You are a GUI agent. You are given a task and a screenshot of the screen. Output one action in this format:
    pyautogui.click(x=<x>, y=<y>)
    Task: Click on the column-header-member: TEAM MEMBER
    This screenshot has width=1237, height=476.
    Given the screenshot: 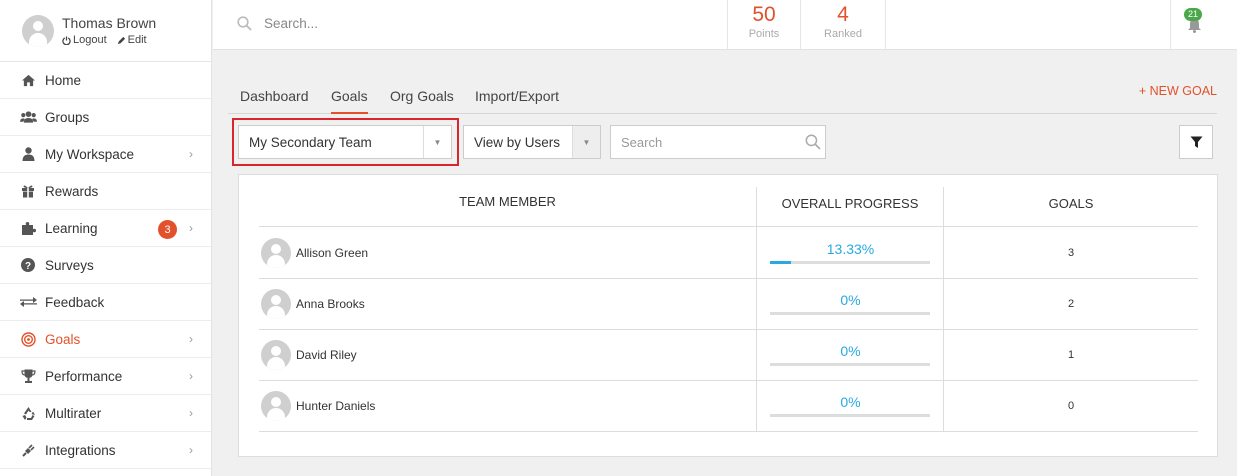 What is the action you would take?
    pyautogui.click(x=507, y=201)
    